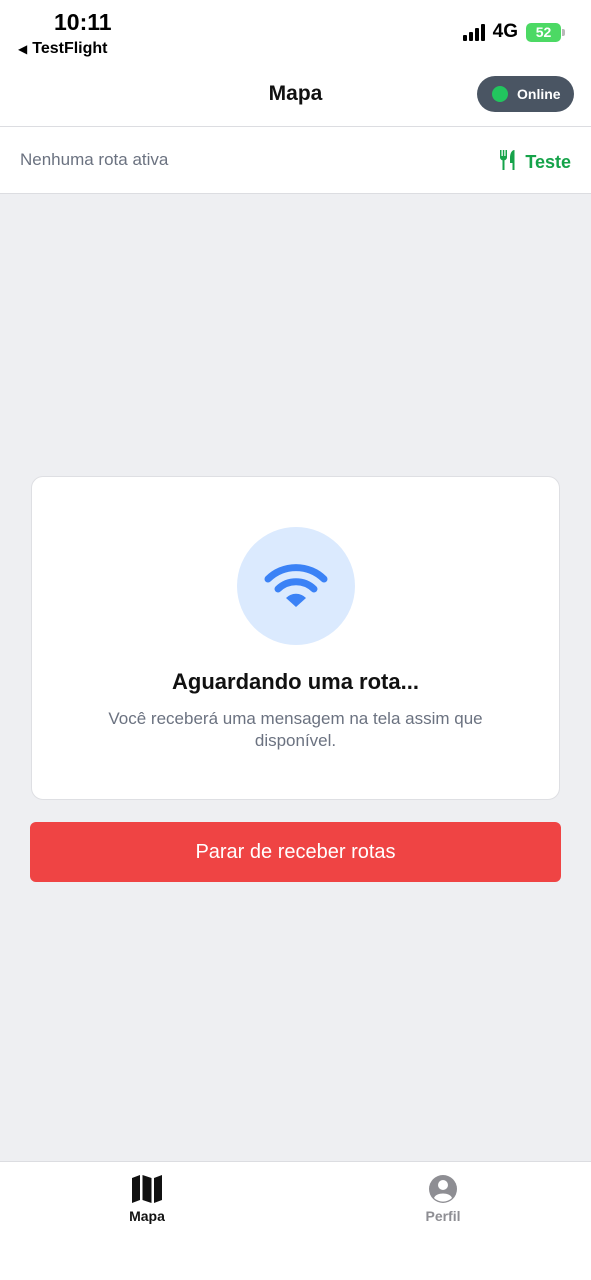 Image resolution: width=591 pixels, height=1280 pixels. What do you see at coordinates (295, 160) in the screenshot?
I see `route-info-bar: Nenhuma rota ativa Teste` at bounding box center [295, 160].